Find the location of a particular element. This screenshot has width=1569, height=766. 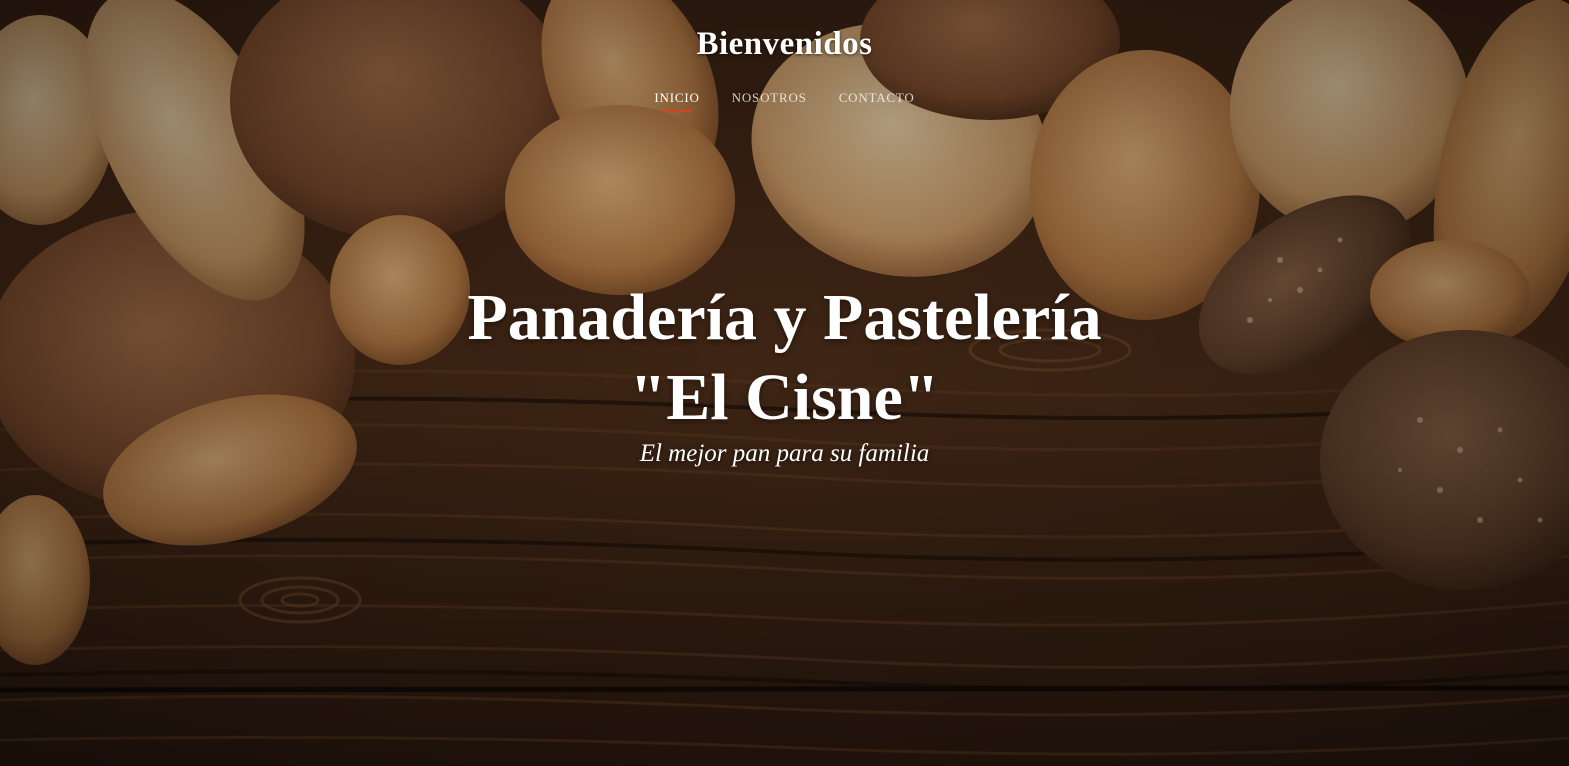

headline-line-2: "El Cisne" is located at coordinates (784, 397).